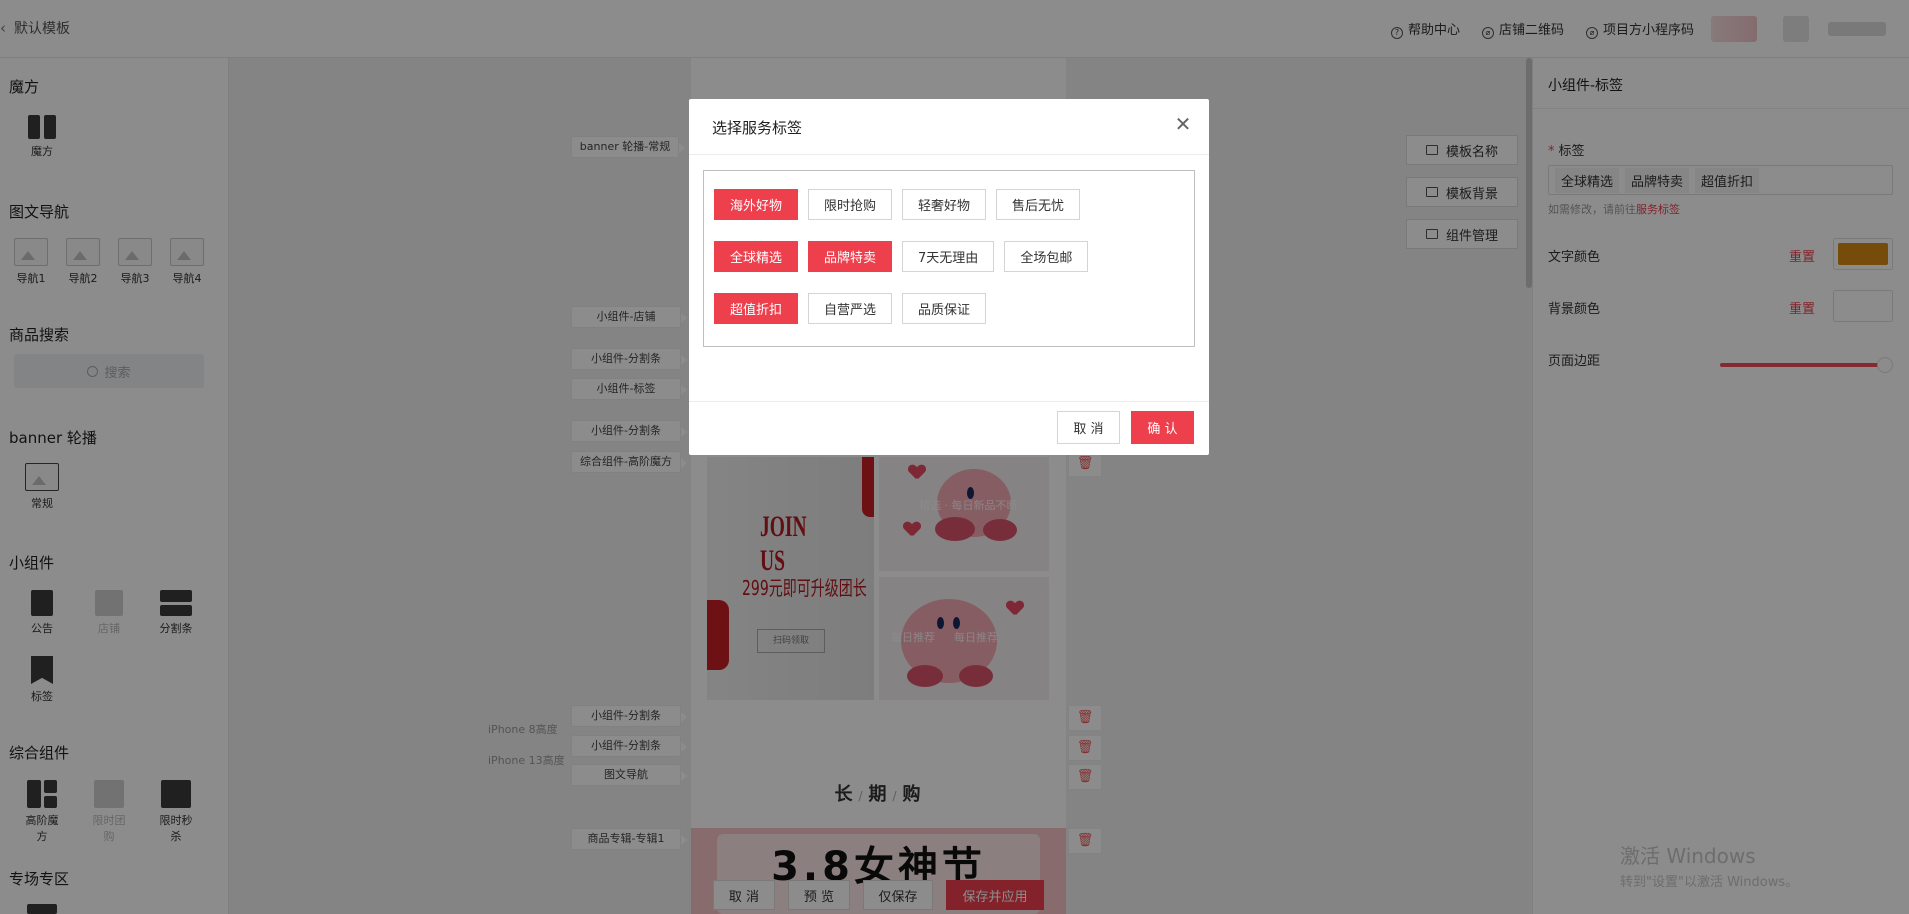  I want to click on tag-option: 7天无理由, so click(948, 256).